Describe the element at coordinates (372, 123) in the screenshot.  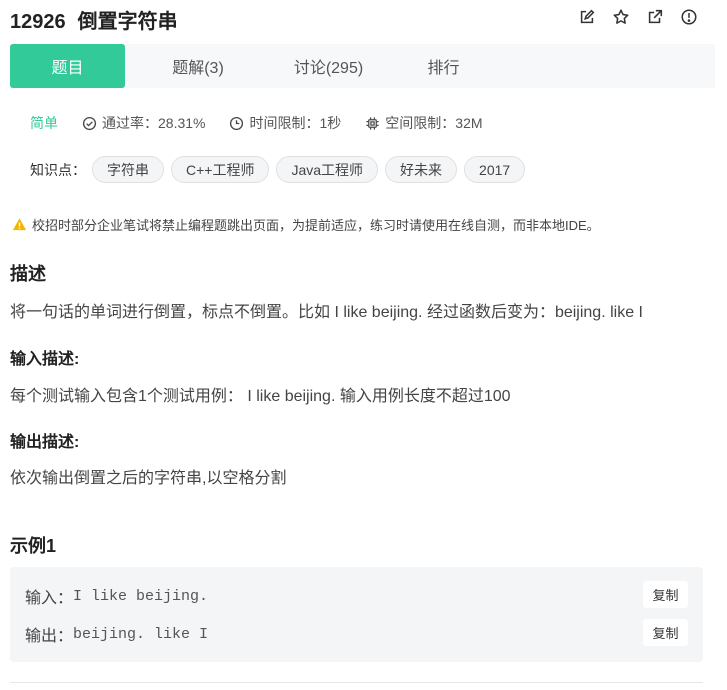
I see `chip-icon` at that location.